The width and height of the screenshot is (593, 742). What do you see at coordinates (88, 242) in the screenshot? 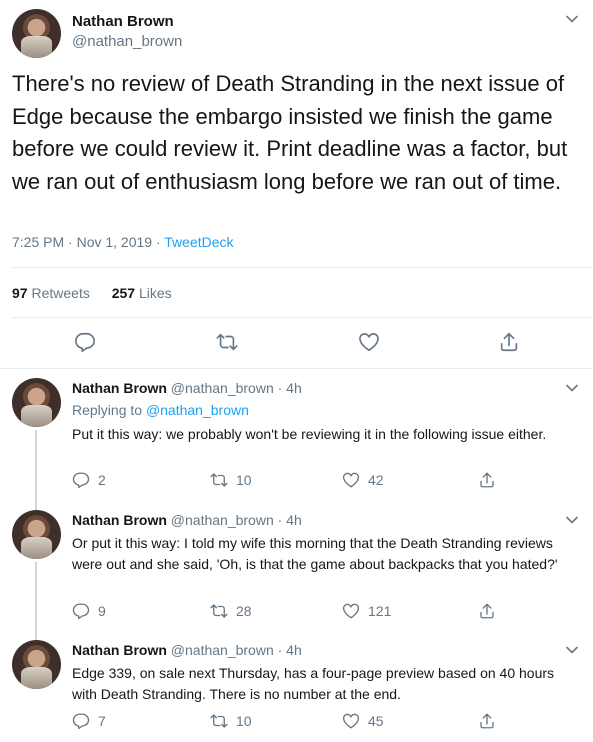
I see `tweet-timestamp: 7:25 PM · Nov 1, 2019 ·` at bounding box center [88, 242].